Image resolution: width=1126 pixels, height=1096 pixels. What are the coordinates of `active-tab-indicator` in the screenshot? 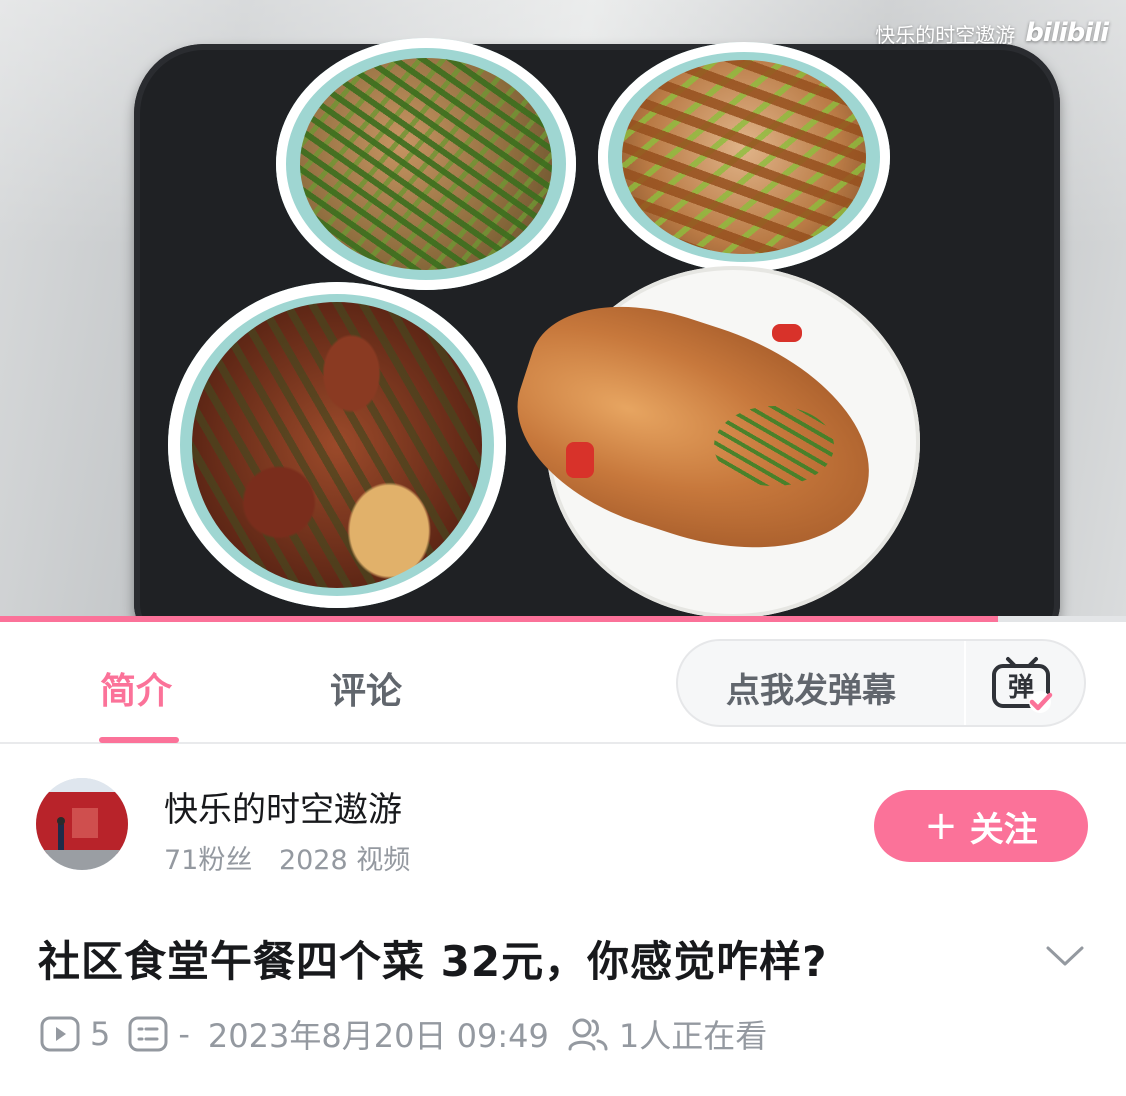 It's located at (139, 740).